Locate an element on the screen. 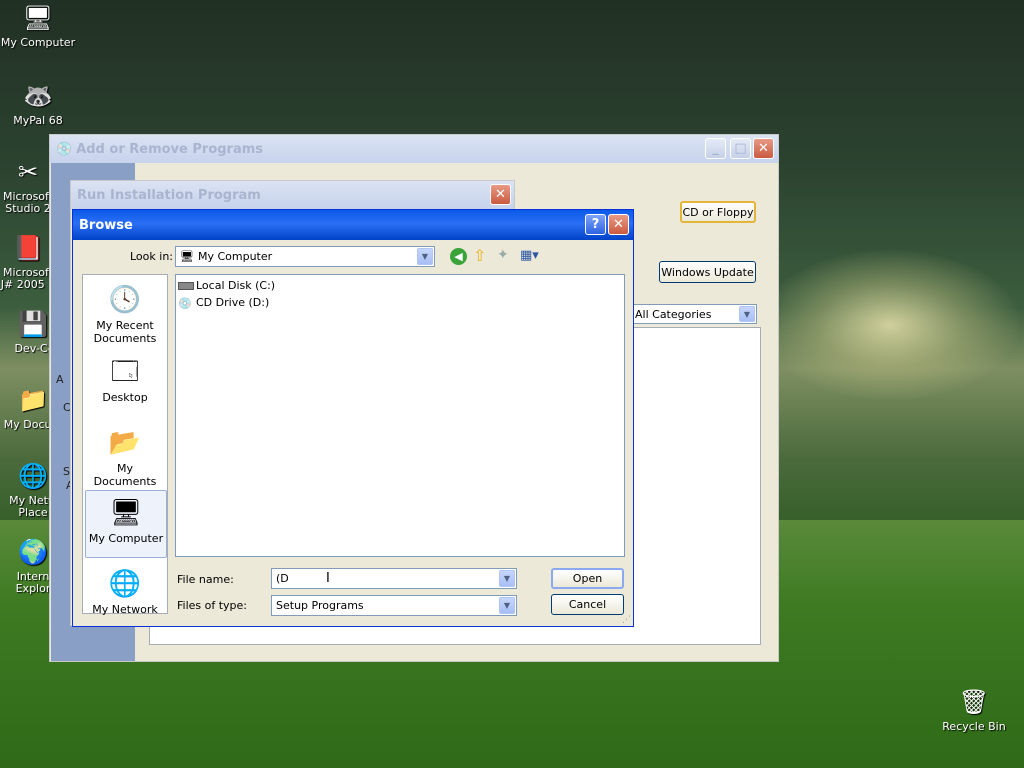 The width and height of the screenshot is (1024, 768). folder-icon: 📂 is located at coordinates (125, 442).